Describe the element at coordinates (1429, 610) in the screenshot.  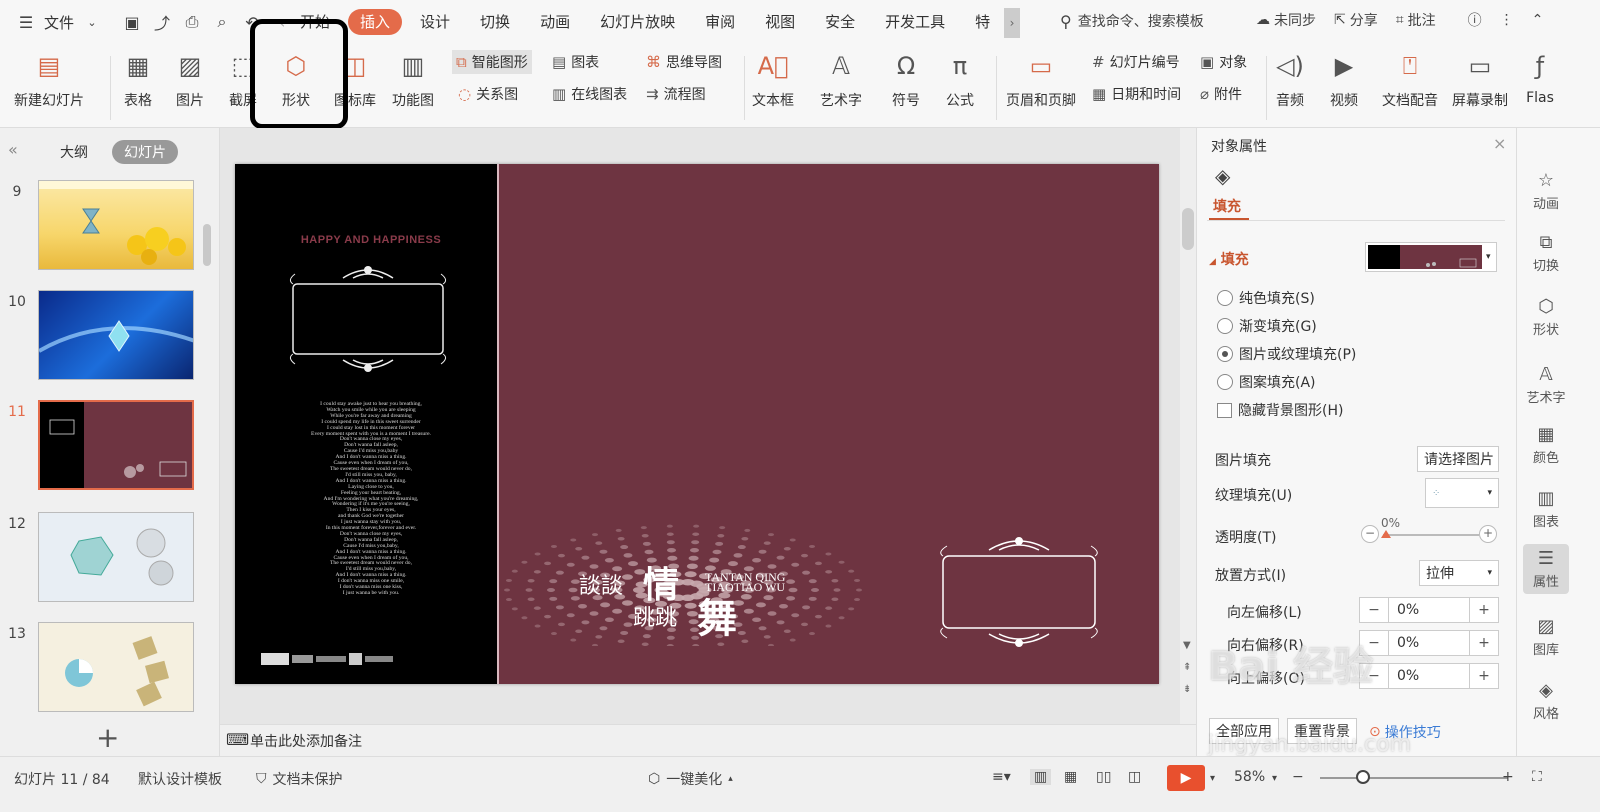
I see `offset-left-stepper: −0% +` at that location.